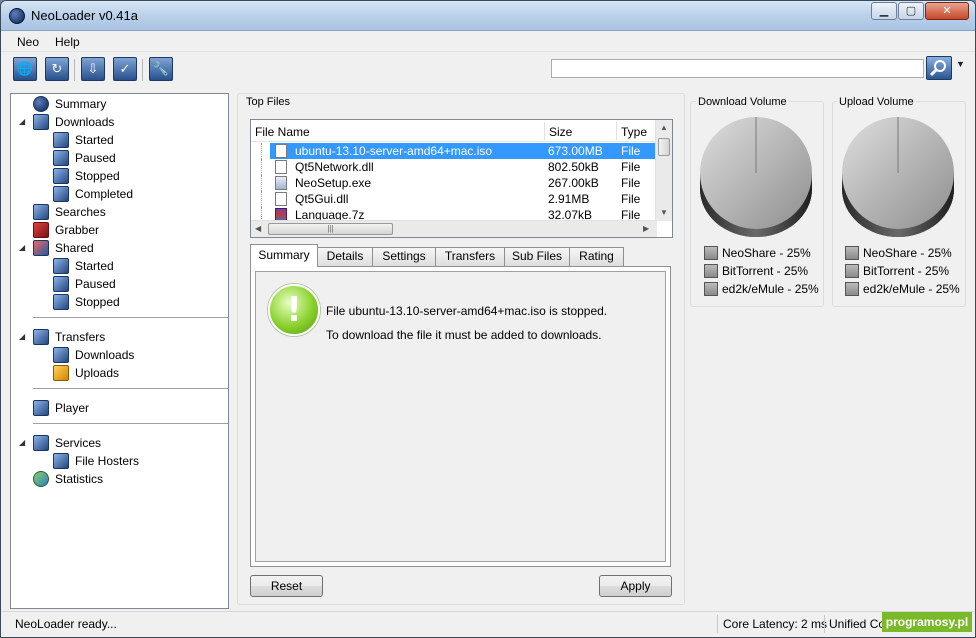 The image size is (976, 638). I want to click on tab-summary: Summary, so click(284, 255).